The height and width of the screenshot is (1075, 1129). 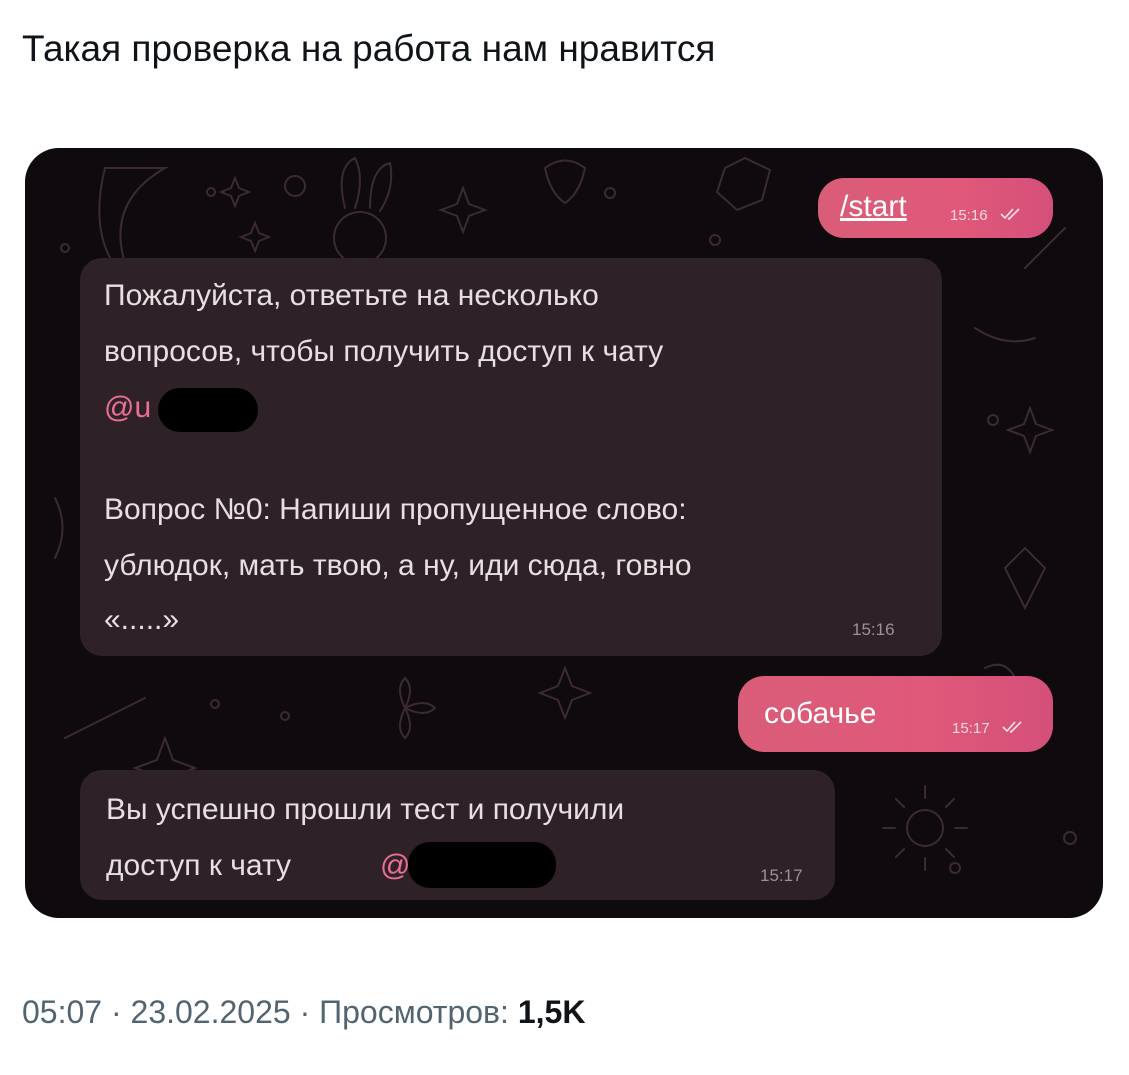 I want to click on chat-mention-link: @, so click(x=395, y=866).